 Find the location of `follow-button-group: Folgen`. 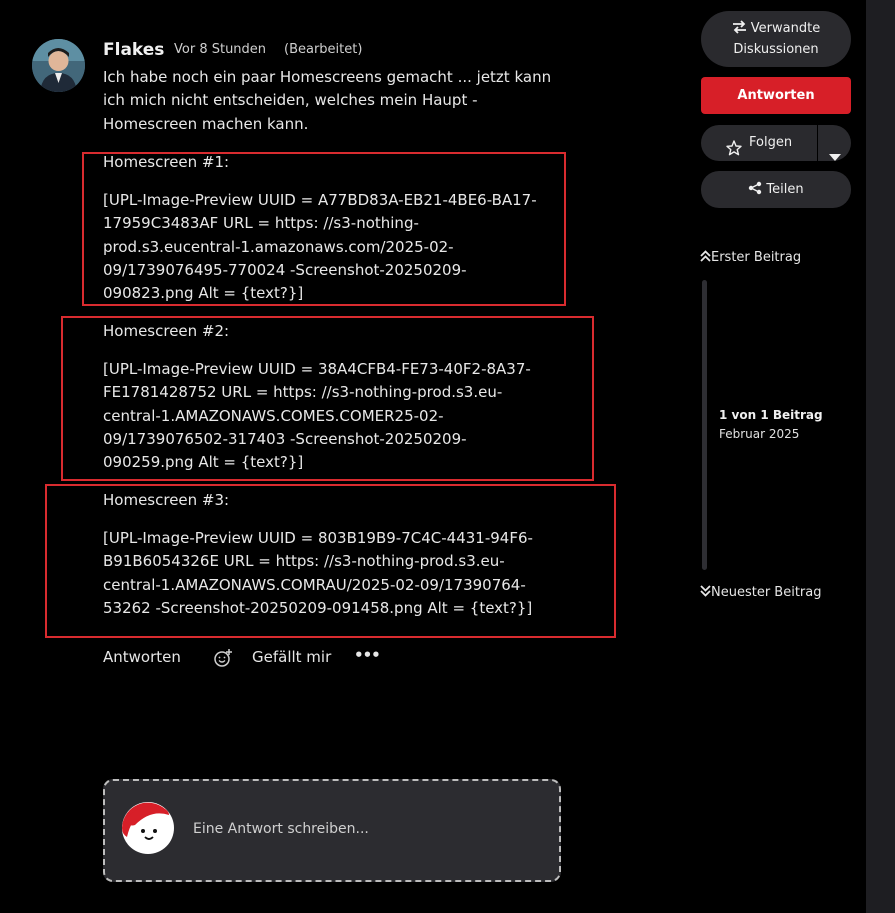

follow-button-group: Folgen is located at coordinates (776, 143).